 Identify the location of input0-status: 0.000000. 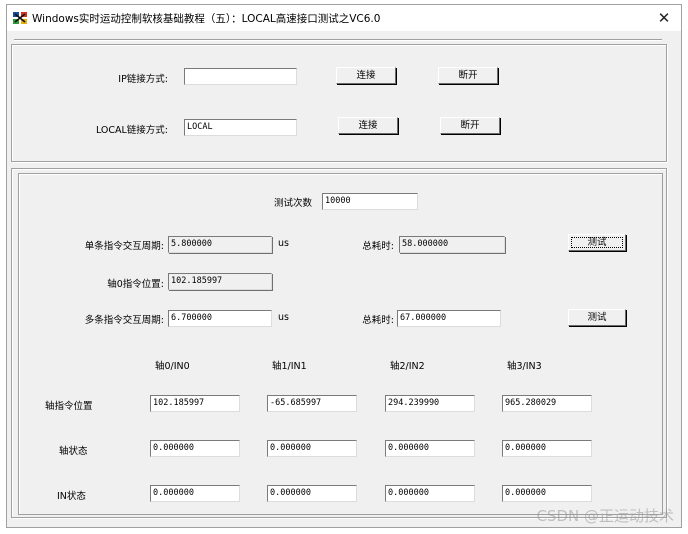
(195, 493).